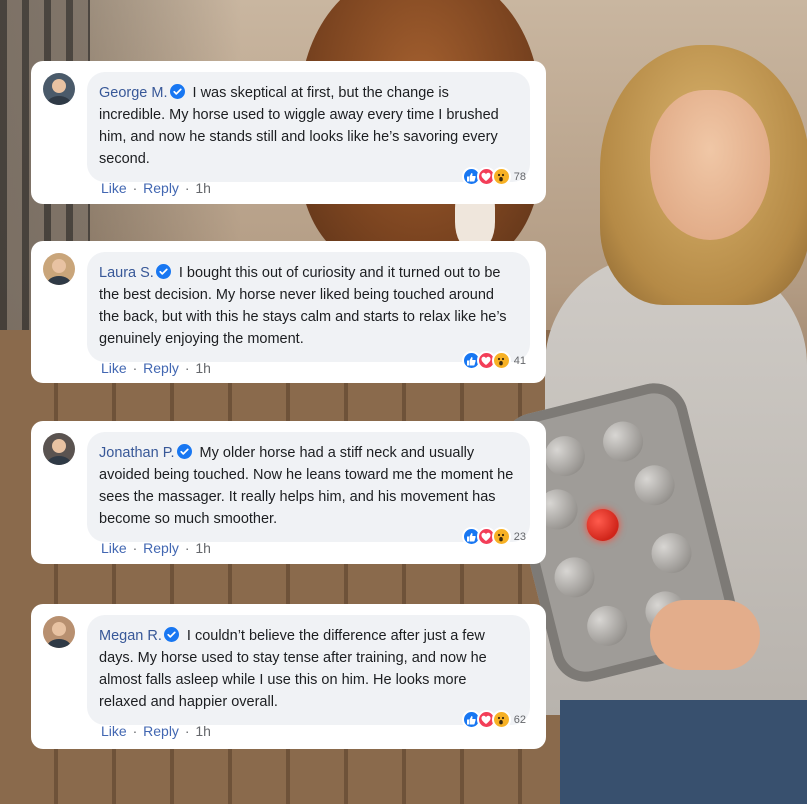 The width and height of the screenshot is (807, 804). I want to click on commenter-name: George M., so click(133, 93).